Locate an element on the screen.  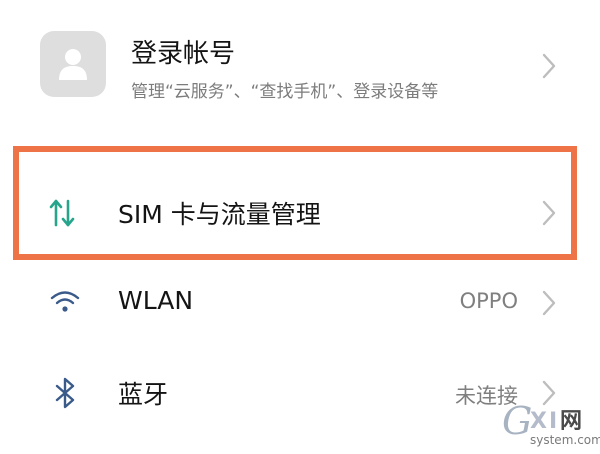
avatar is located at coordinates (73, 64).